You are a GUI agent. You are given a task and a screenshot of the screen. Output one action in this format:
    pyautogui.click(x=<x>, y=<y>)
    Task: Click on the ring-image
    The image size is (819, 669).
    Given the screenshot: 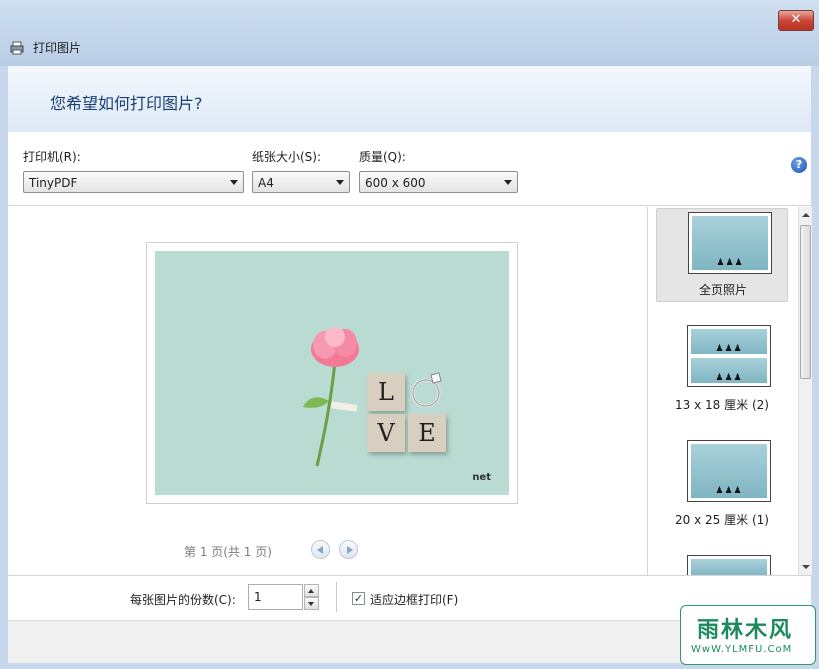 What is the action you would take?
    pyautogui.click(x=426, y=390)
    